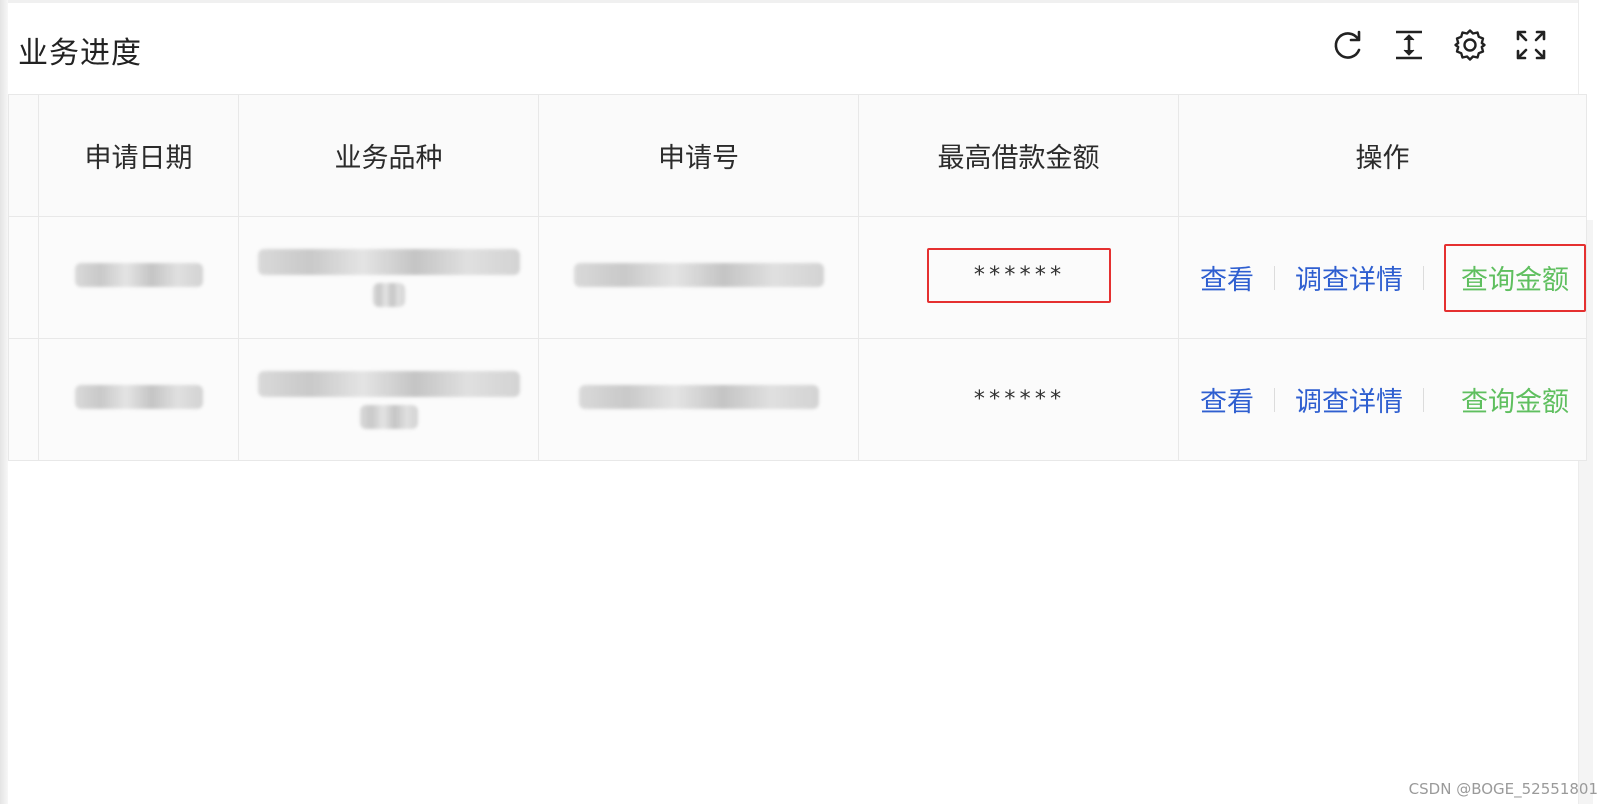  Describe the element at coordinates (23, 155) in the screenshot. I see `header-cell-fixed` at that location.